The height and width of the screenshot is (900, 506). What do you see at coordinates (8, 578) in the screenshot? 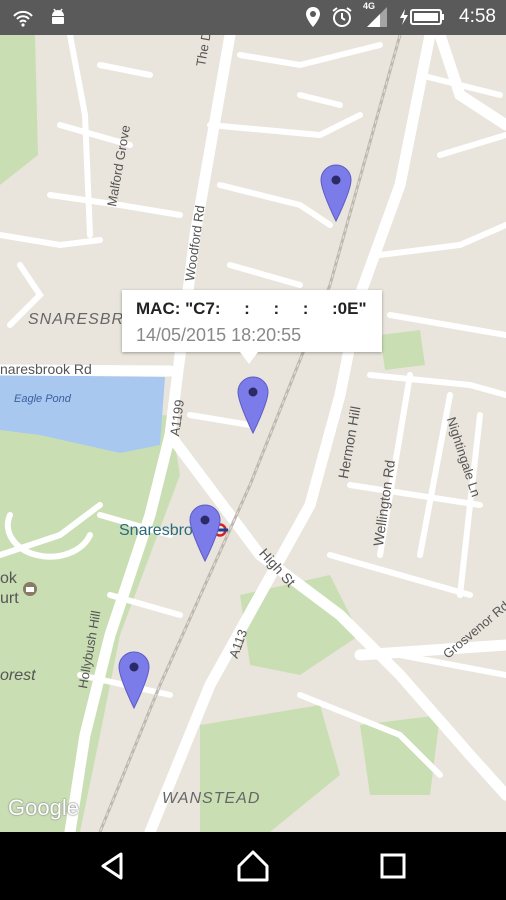
I see `place-label-court-1: ok` at bounding box center [8, 578].